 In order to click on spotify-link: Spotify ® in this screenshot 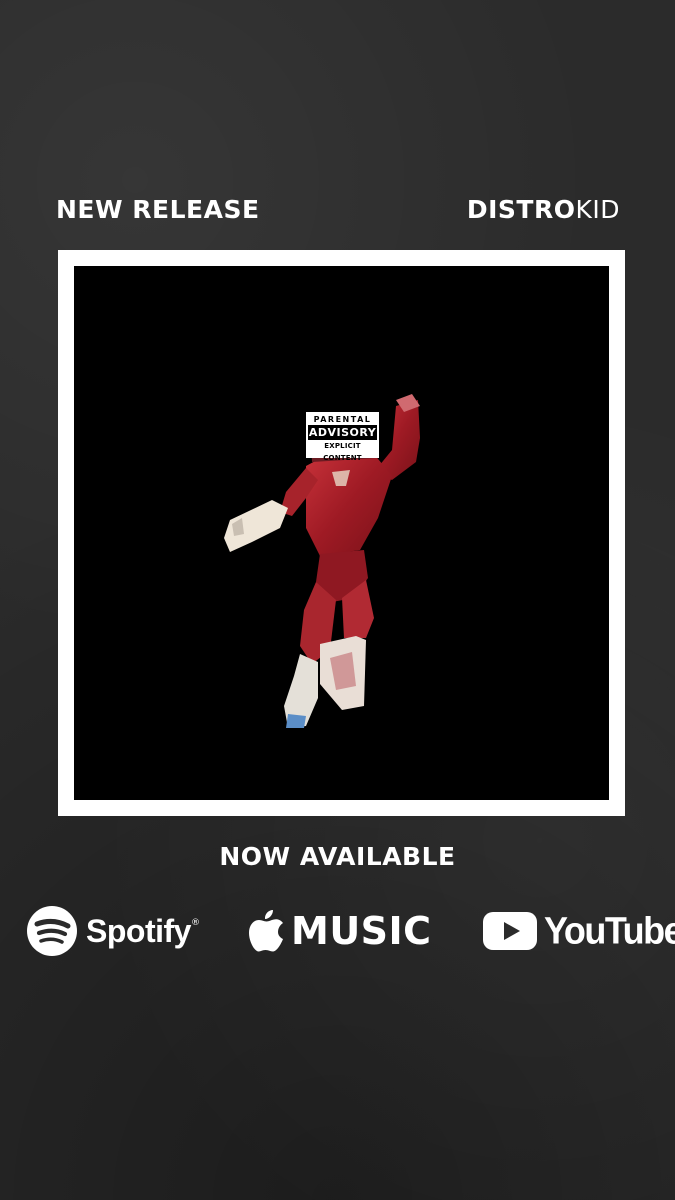, I will do `click(113, 931)`.